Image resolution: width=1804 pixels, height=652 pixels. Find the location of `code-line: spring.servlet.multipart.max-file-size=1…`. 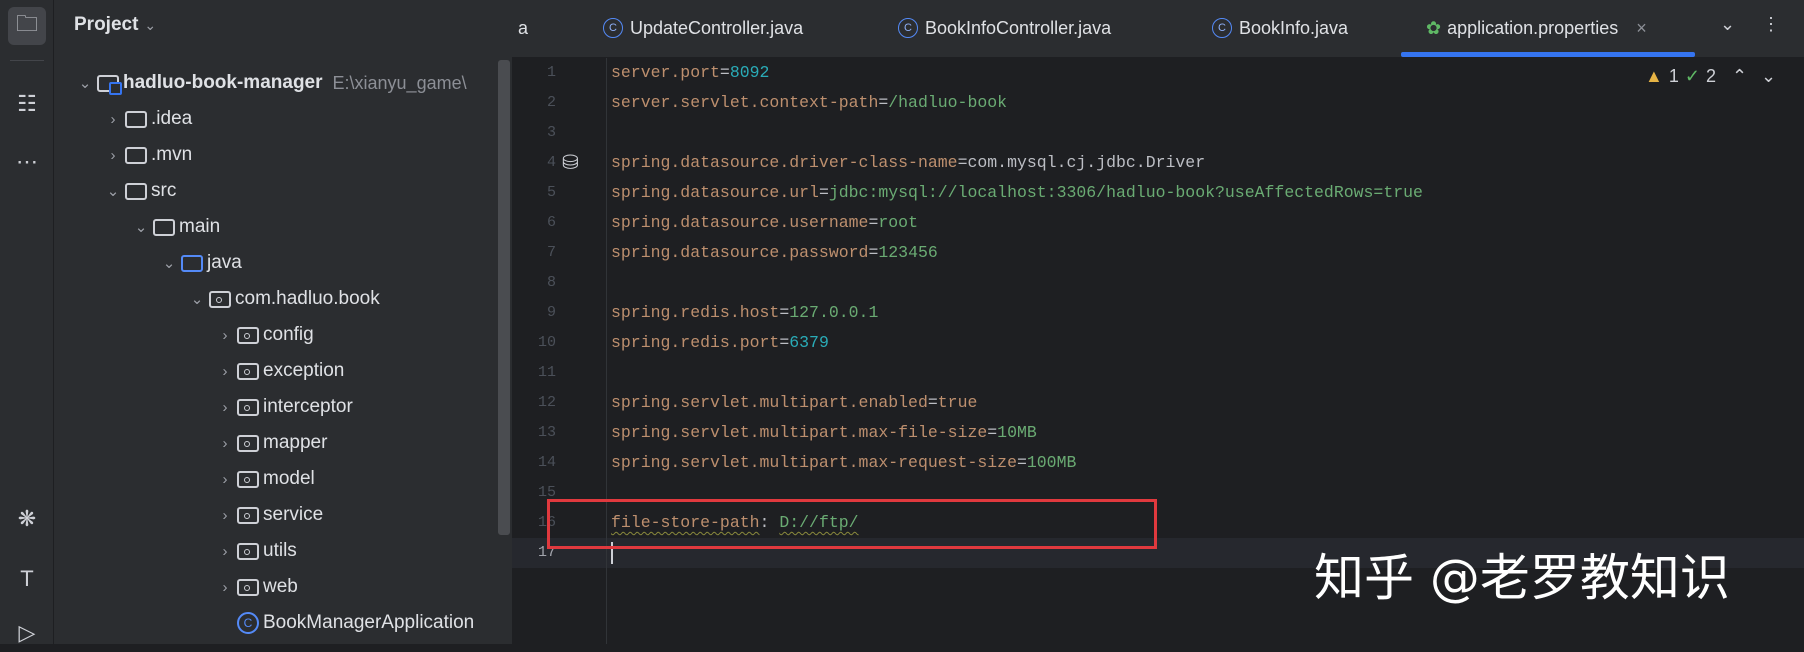

code-line: spring.servlet.multipart.max-file-size=1… is located at coordinates (824, 433).